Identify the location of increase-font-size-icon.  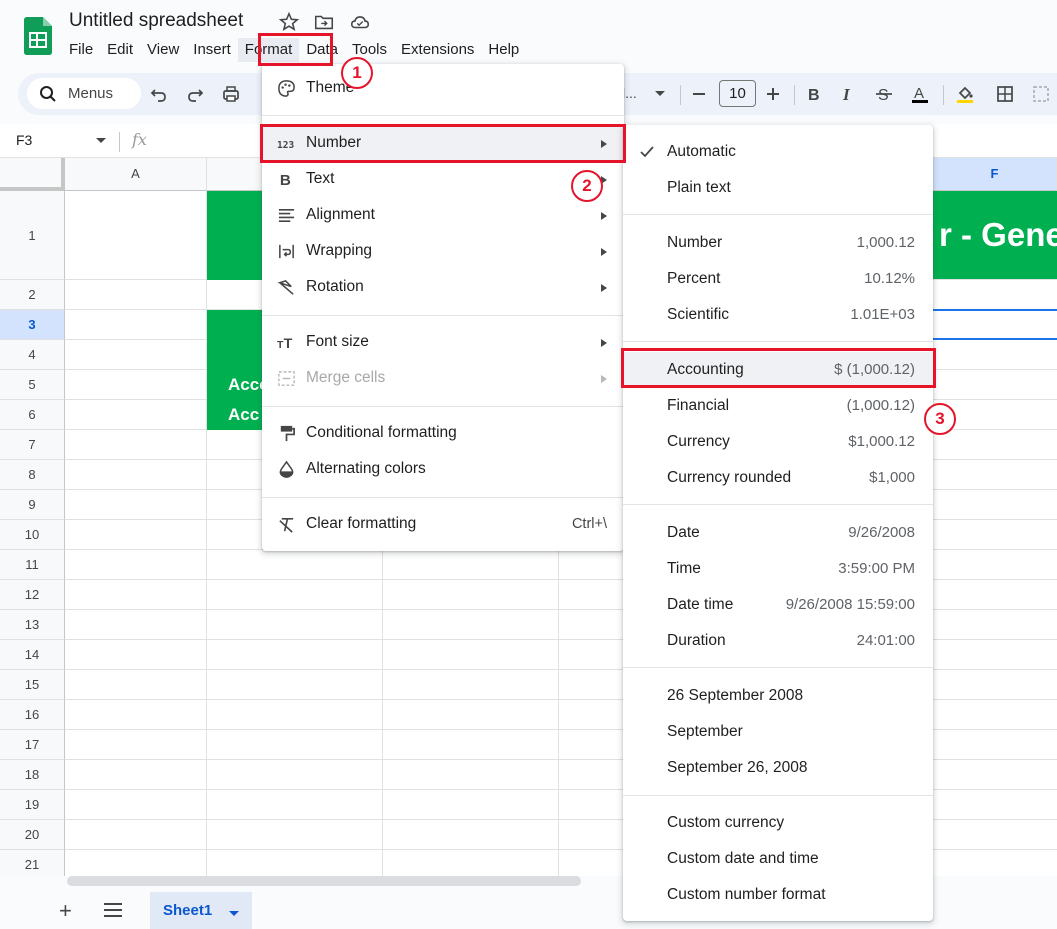
(773, 94).